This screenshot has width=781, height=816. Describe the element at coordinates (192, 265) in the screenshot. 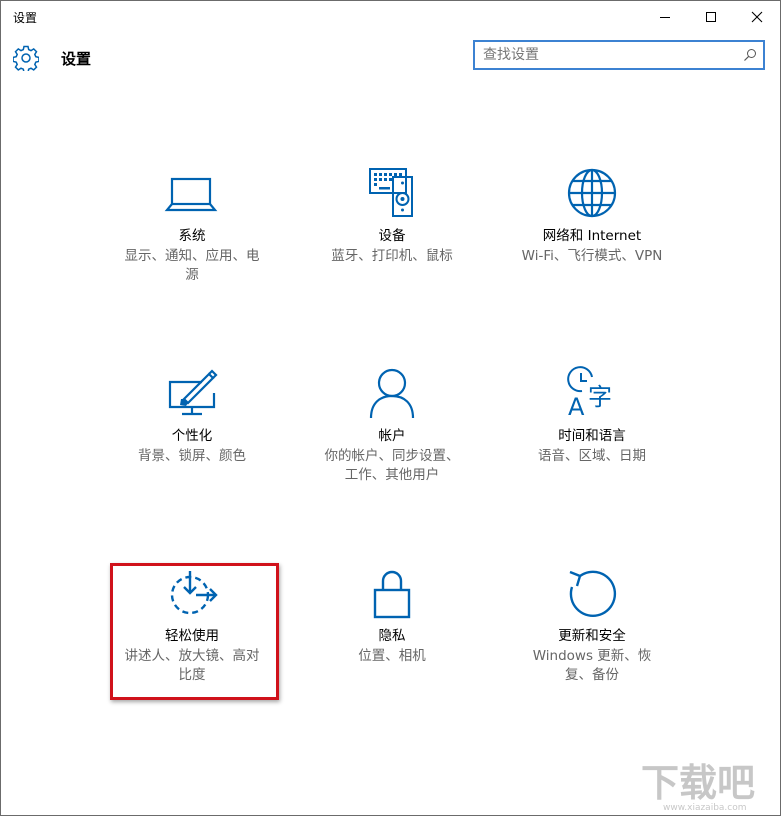

I see `tile-description: 显示、通知、应用、电 源` at that location.